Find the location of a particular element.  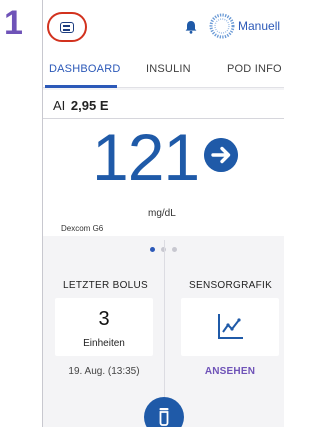

iob-label: AI is located at coordinates (59, 105).